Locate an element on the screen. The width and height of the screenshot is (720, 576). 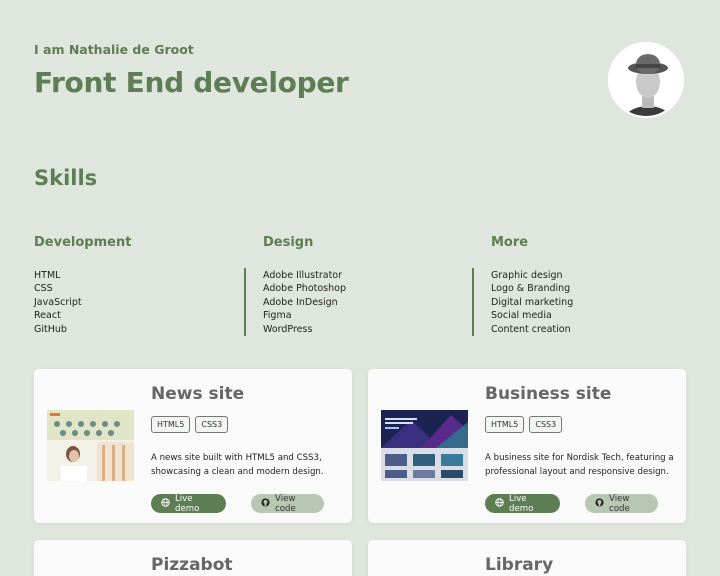
page-title: Front End developer is located at coordinates (191, 82).